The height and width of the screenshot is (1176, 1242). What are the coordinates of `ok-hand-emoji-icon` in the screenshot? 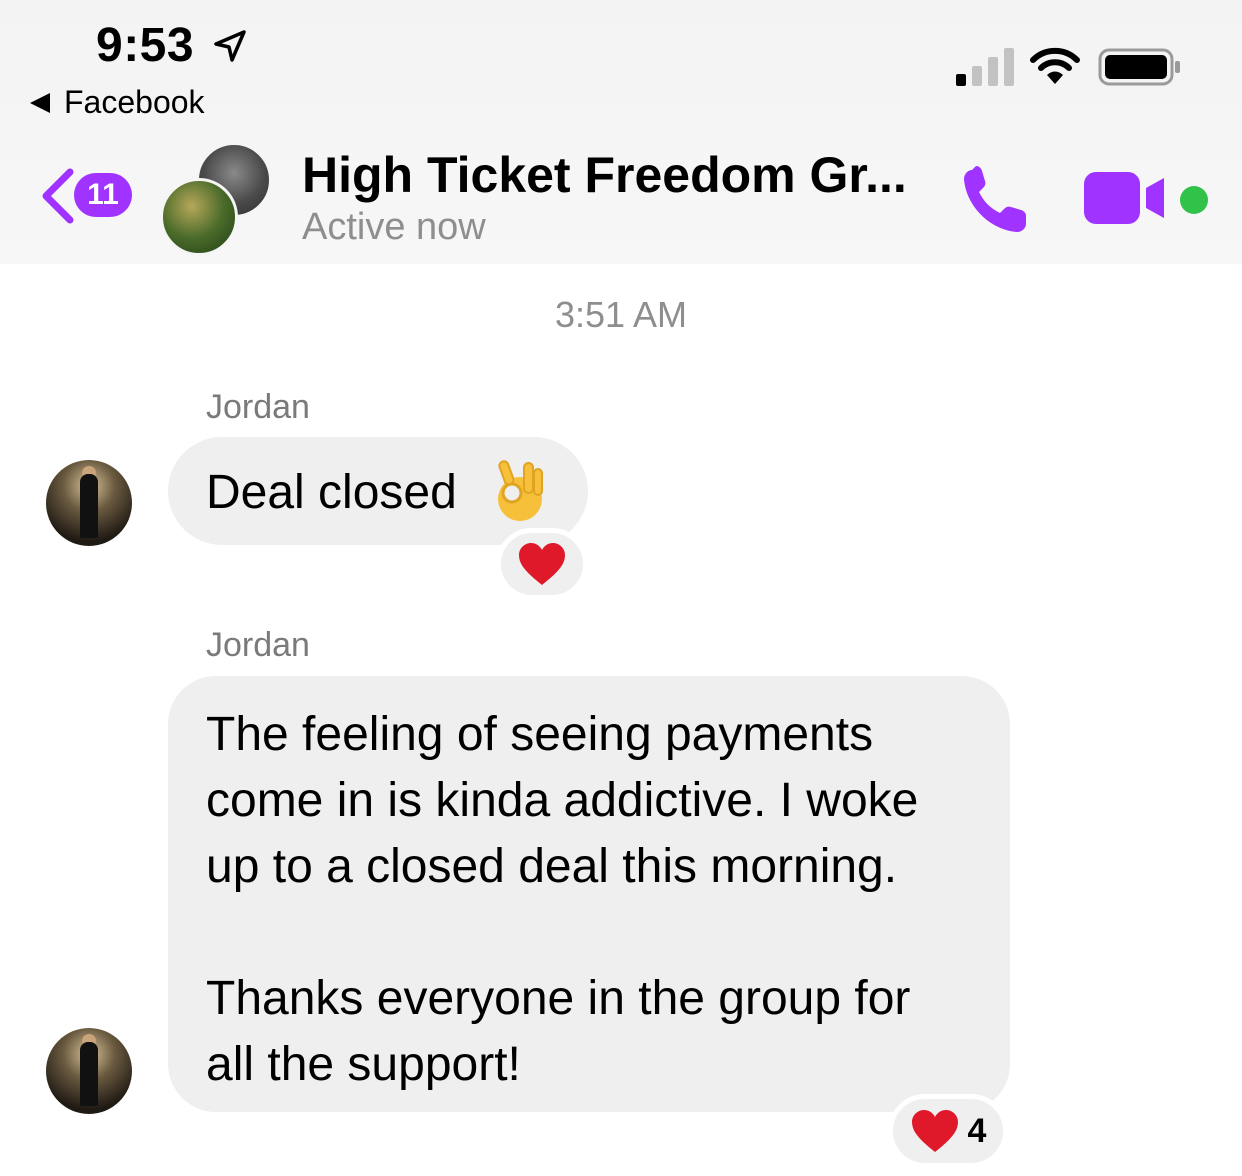 It's located at (520, 490).